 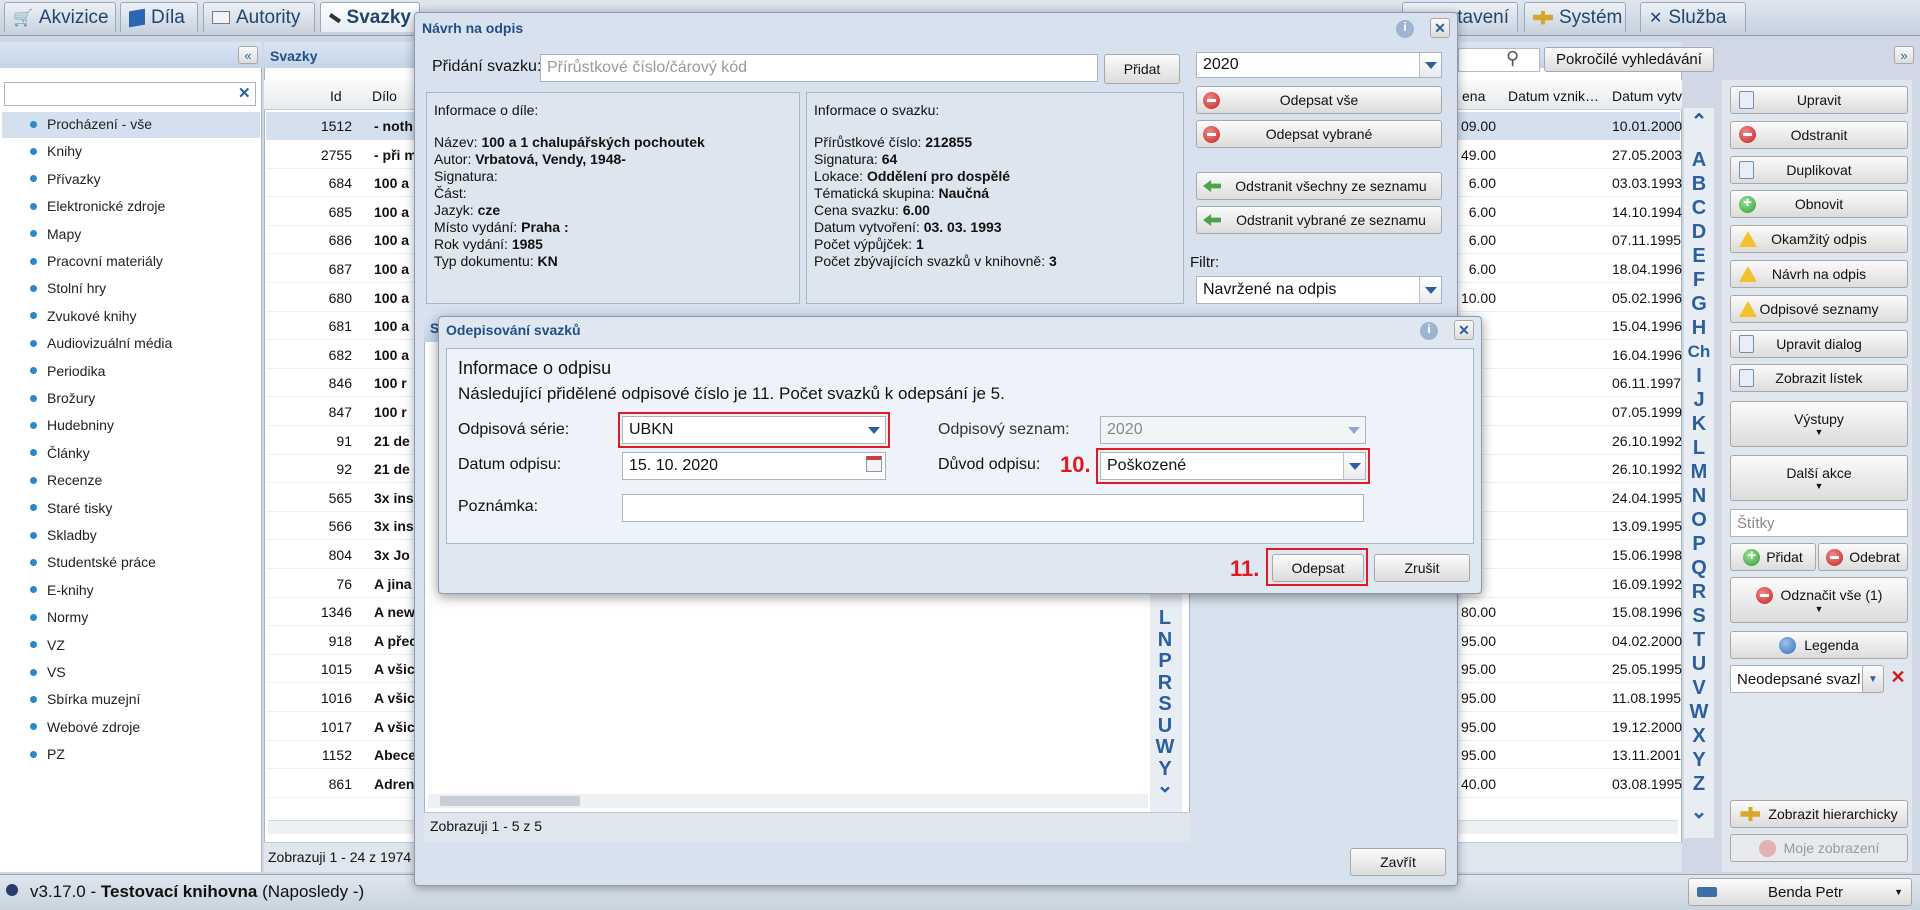 What do you see at coordinates (1699, 784) in the screenshot?
I see `alphabet-letter: Z` at bounding box center [1699, 784].